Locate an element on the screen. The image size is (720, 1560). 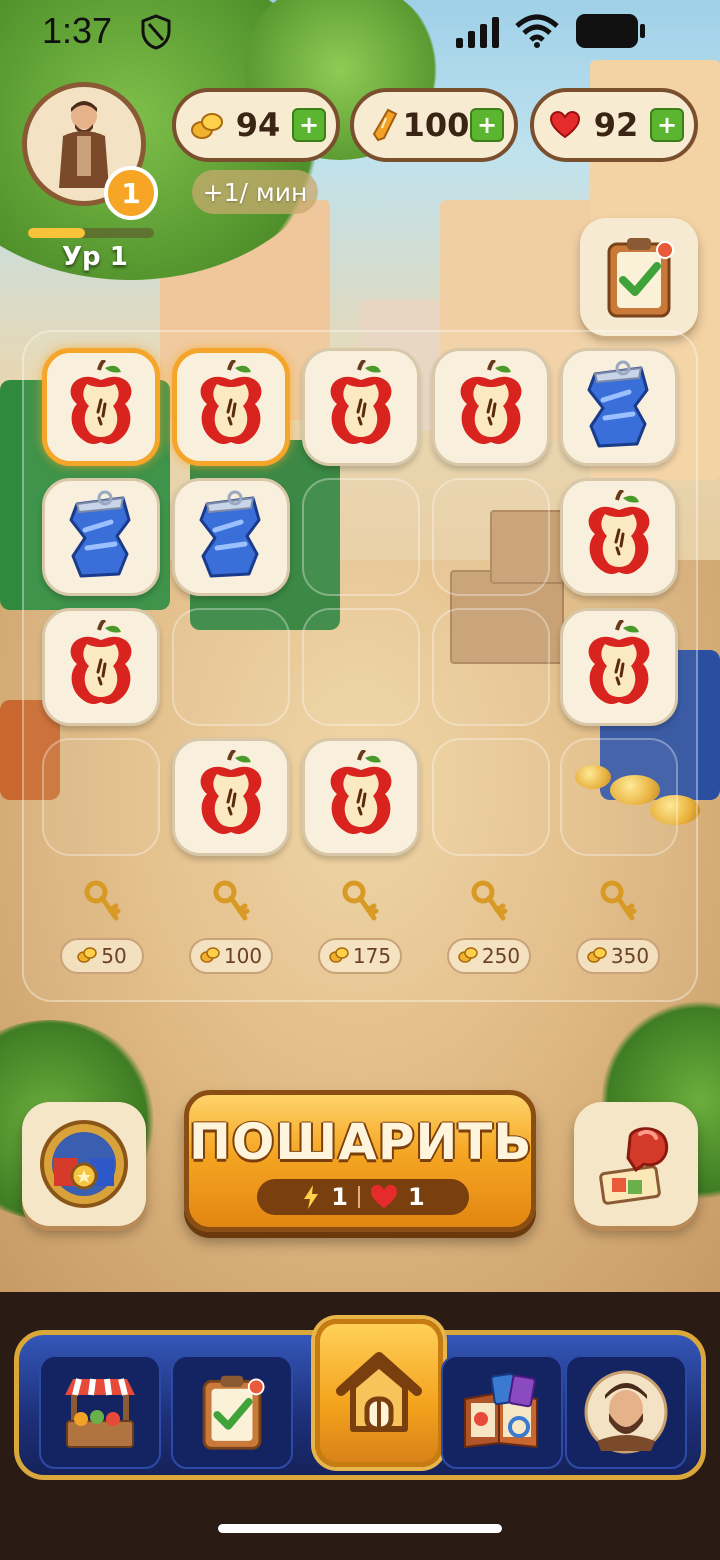
energy-cost-value: 1 is located at coordinates (339, 1197).